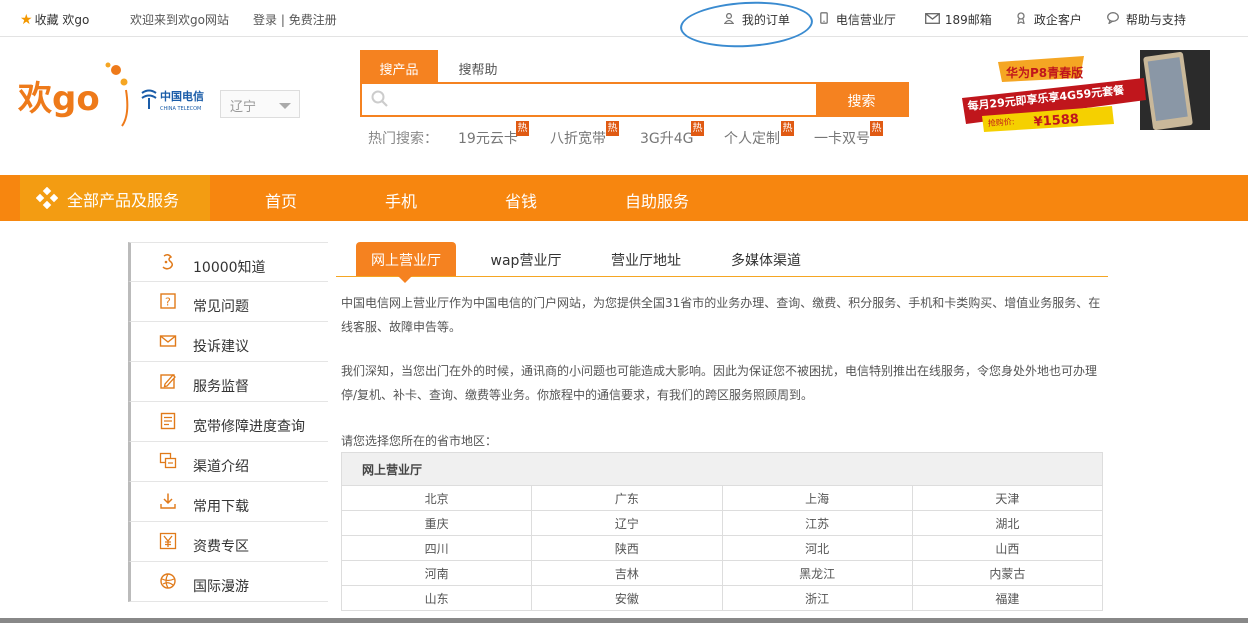 Image resolution: width=1248 pixels, height=623 pixels. What do you see at coordinates (1057, 20) in the screenshot?
I see `gov-enterprise-label: 政企客户` at bounding box center [1057, 20].